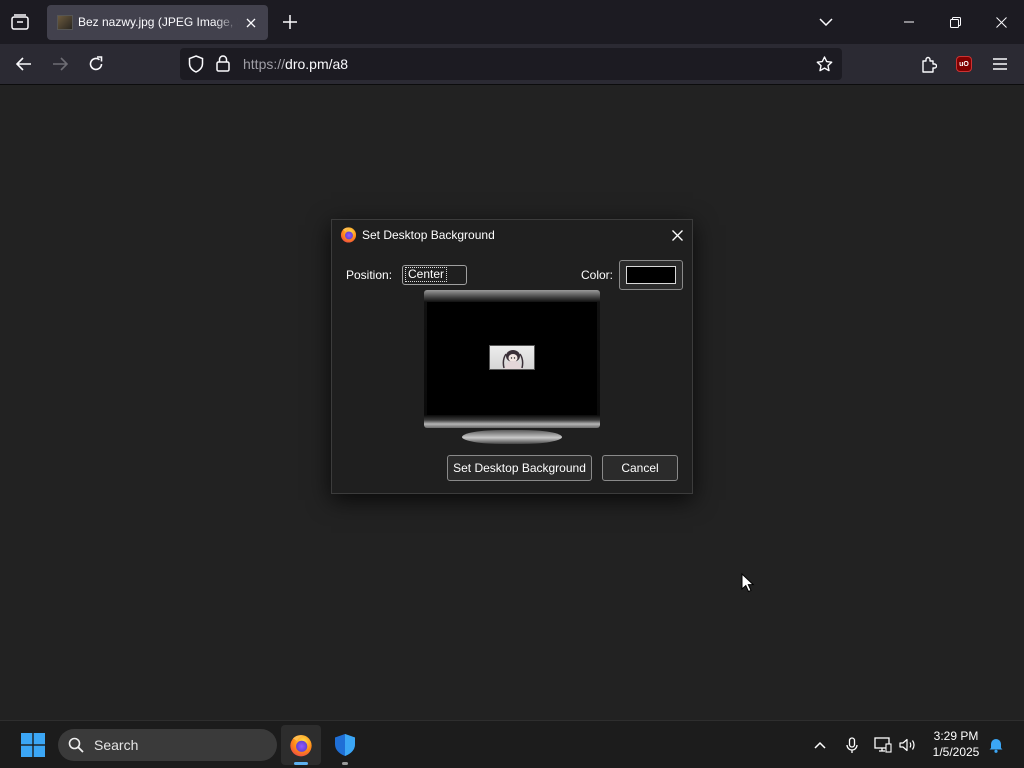  I want to click on cancel-button: Cancel, so click(640, 468).